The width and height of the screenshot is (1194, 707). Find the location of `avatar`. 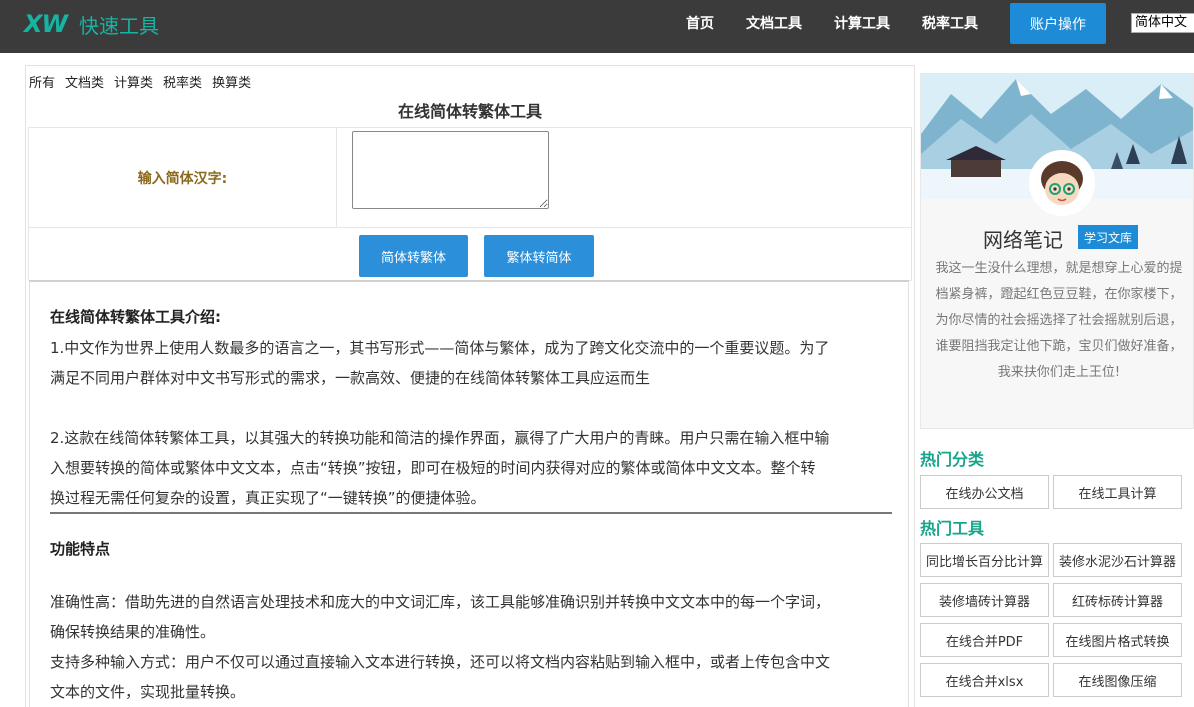

avatar is located at coordinates (1062, 183).